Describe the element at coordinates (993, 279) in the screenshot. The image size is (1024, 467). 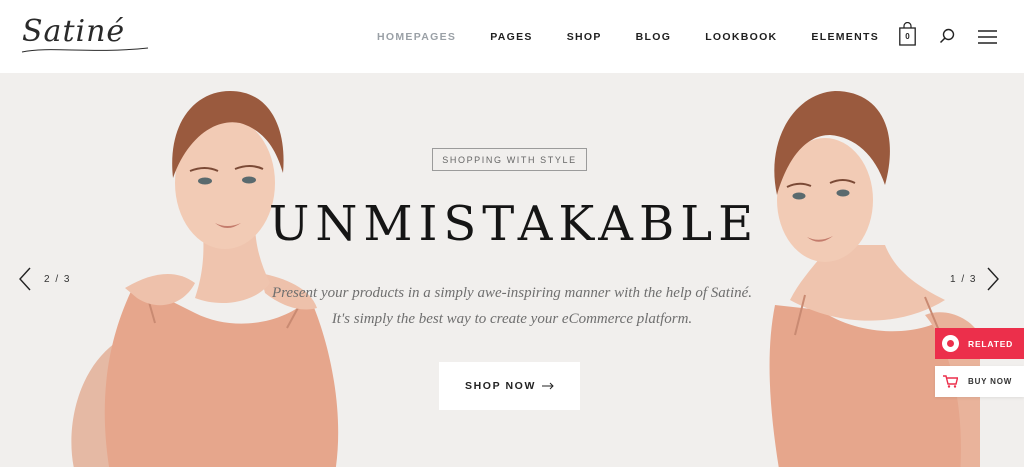
I see `next-slide-arrow-icon` at that location.